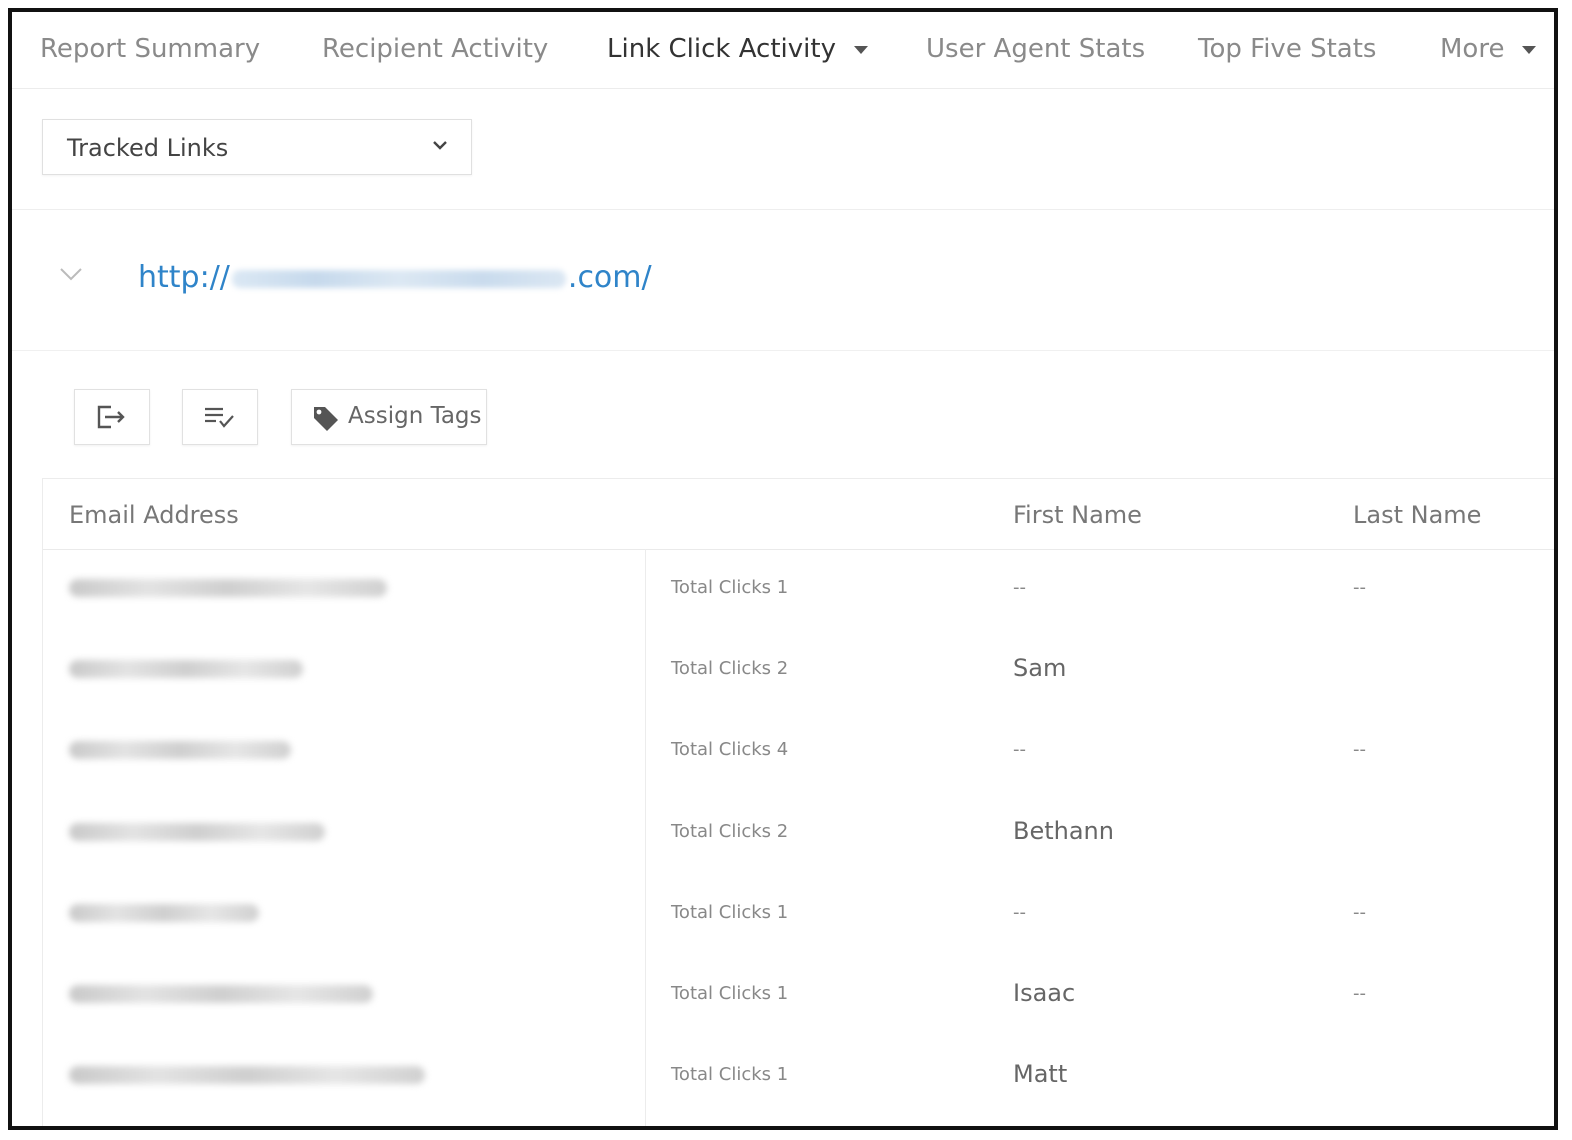 The width and height of the screenshot is (1572, 1140). Describe the element at coordinates (184, 277) in the screenshot. I see `url-prefix: http://` at that location.